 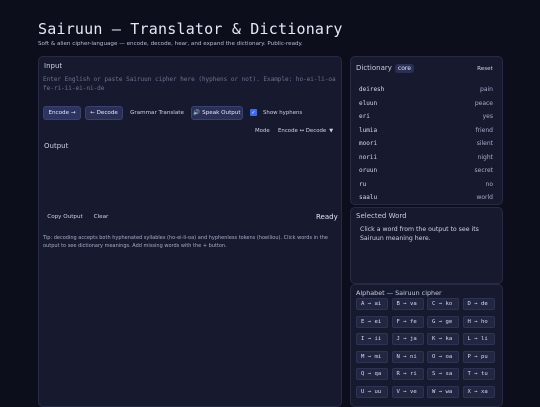 I want to click on dictionary-meaning: world, so click(x=484, y=197).